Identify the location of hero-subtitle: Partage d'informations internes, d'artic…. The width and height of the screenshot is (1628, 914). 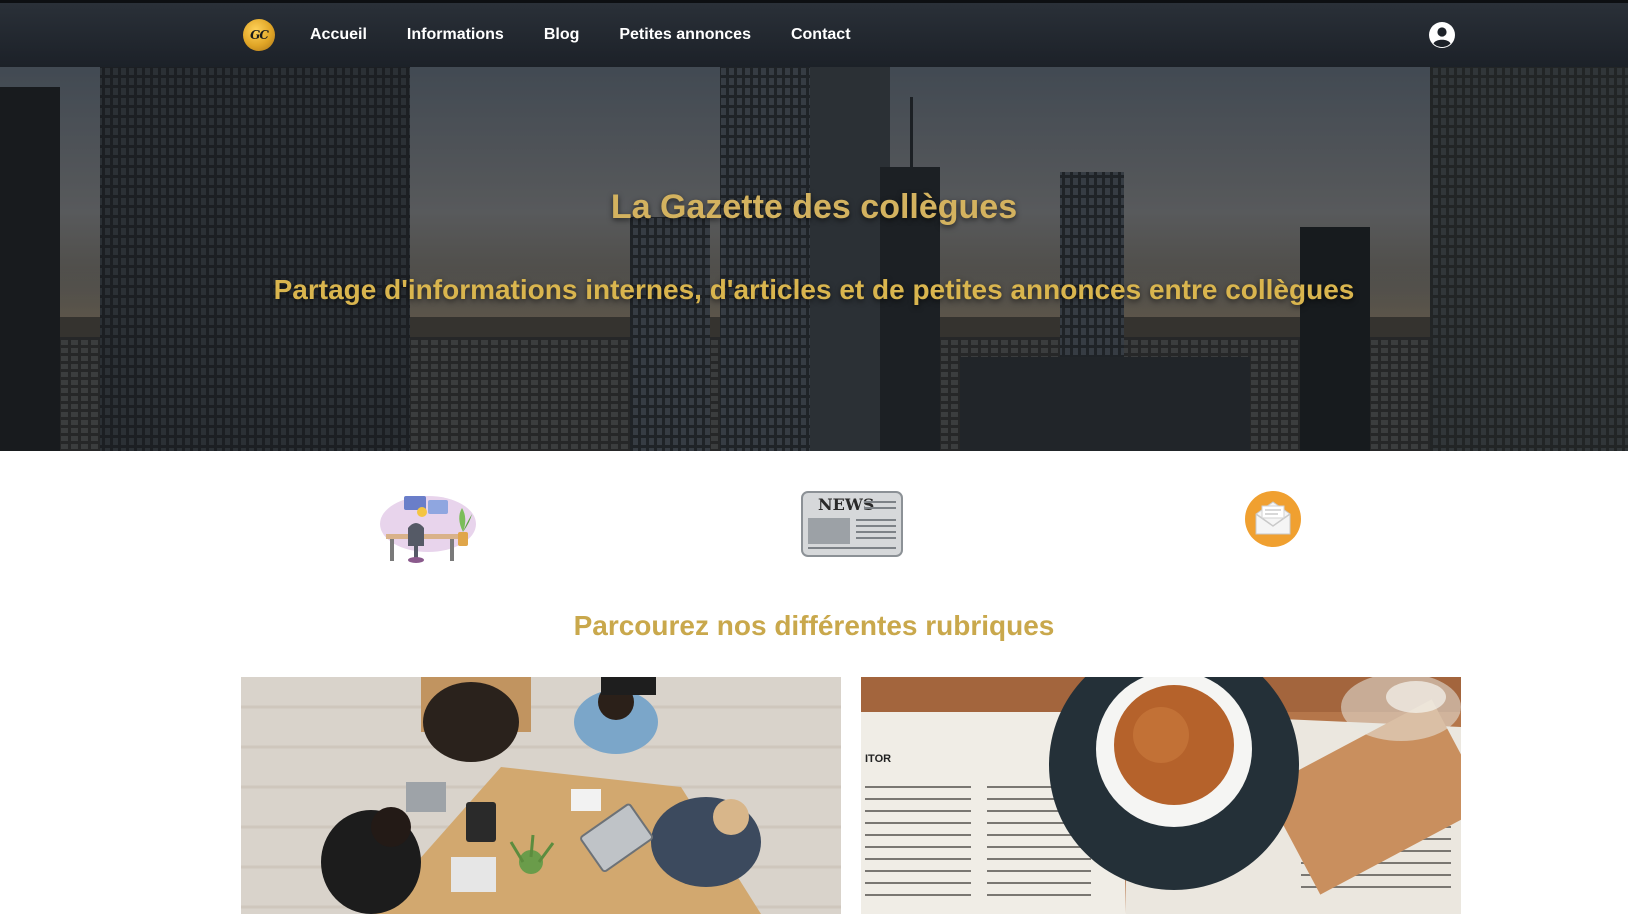
(814, 289).